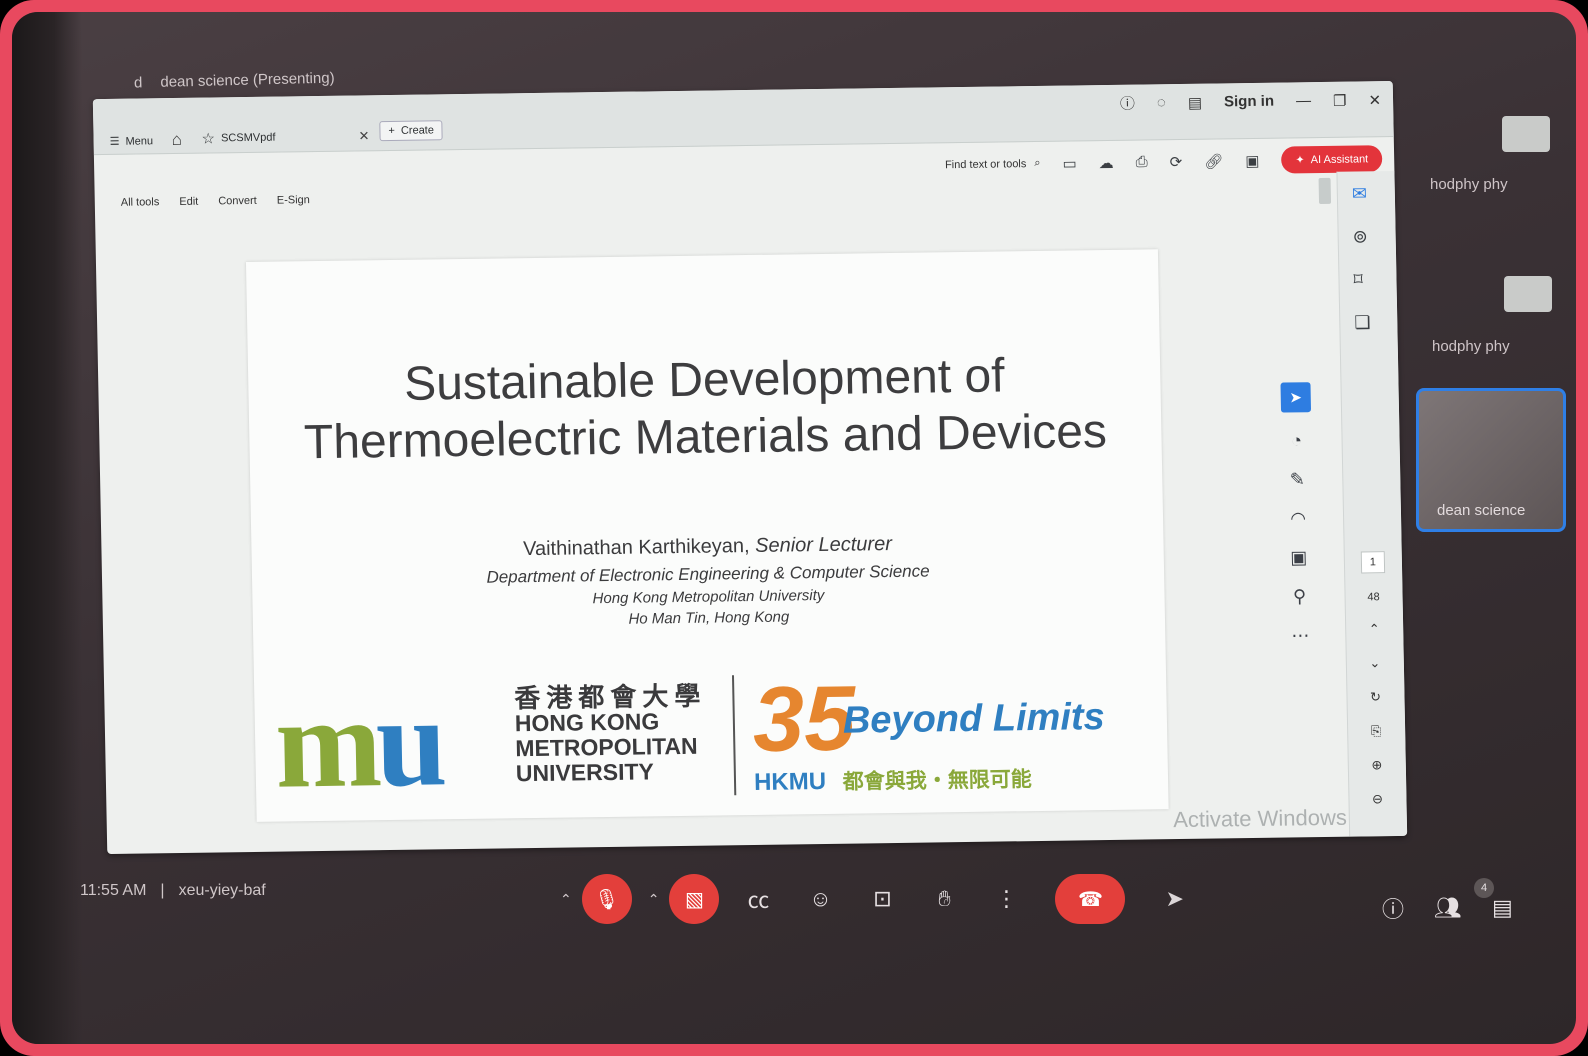 Image resolution: width=1588 pixels, height=1056 pixels. Describe the element at coordinates (208, 138) in the screenshot. I see `star-icon: ☆` at that location.